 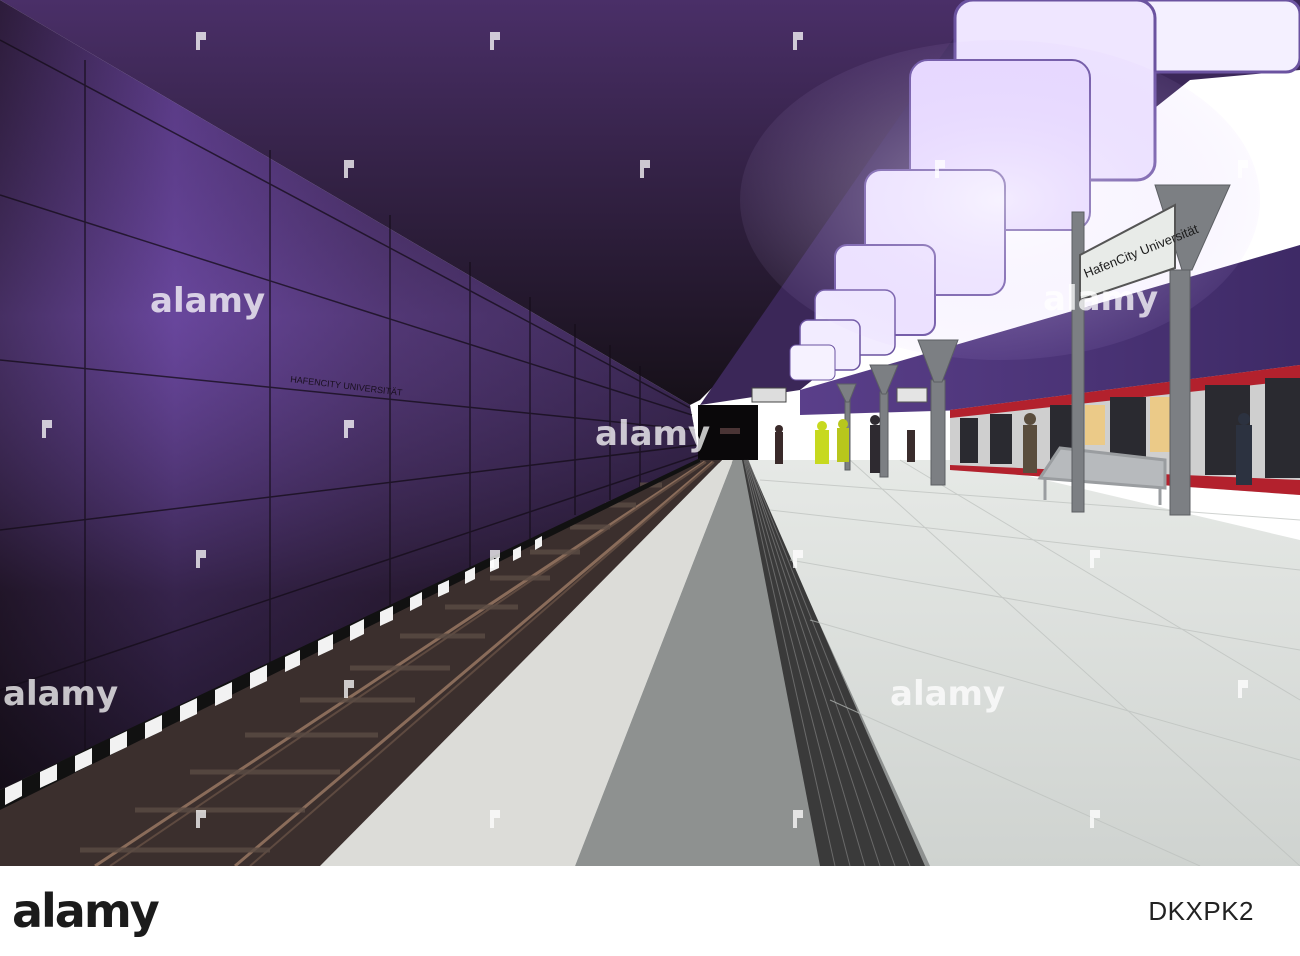 I want to click on tunnel-light, so click(x=730, y=431).